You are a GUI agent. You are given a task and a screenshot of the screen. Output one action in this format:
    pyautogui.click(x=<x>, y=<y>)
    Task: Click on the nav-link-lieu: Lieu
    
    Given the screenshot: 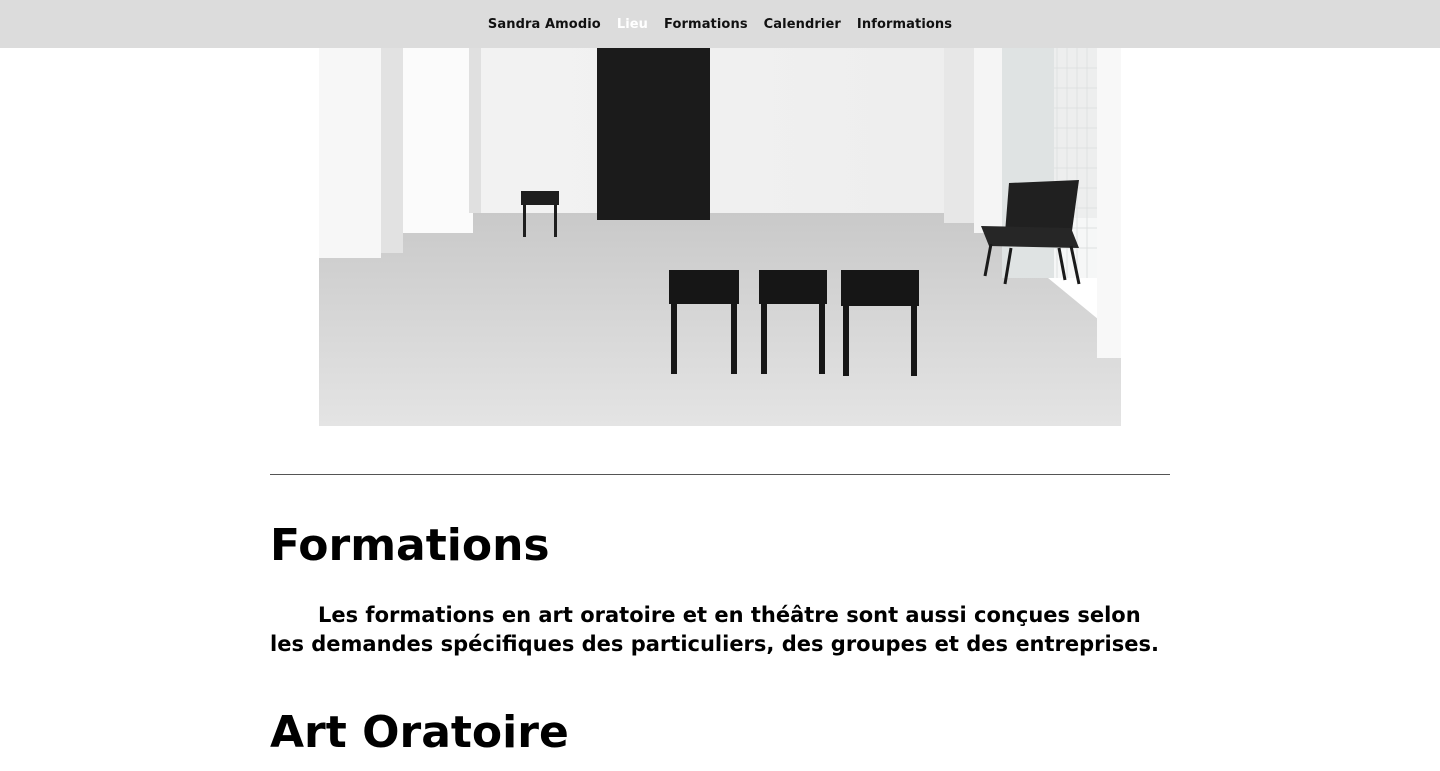 What is the action you would take?
    pyautogui.click(x=632, y=24)
    